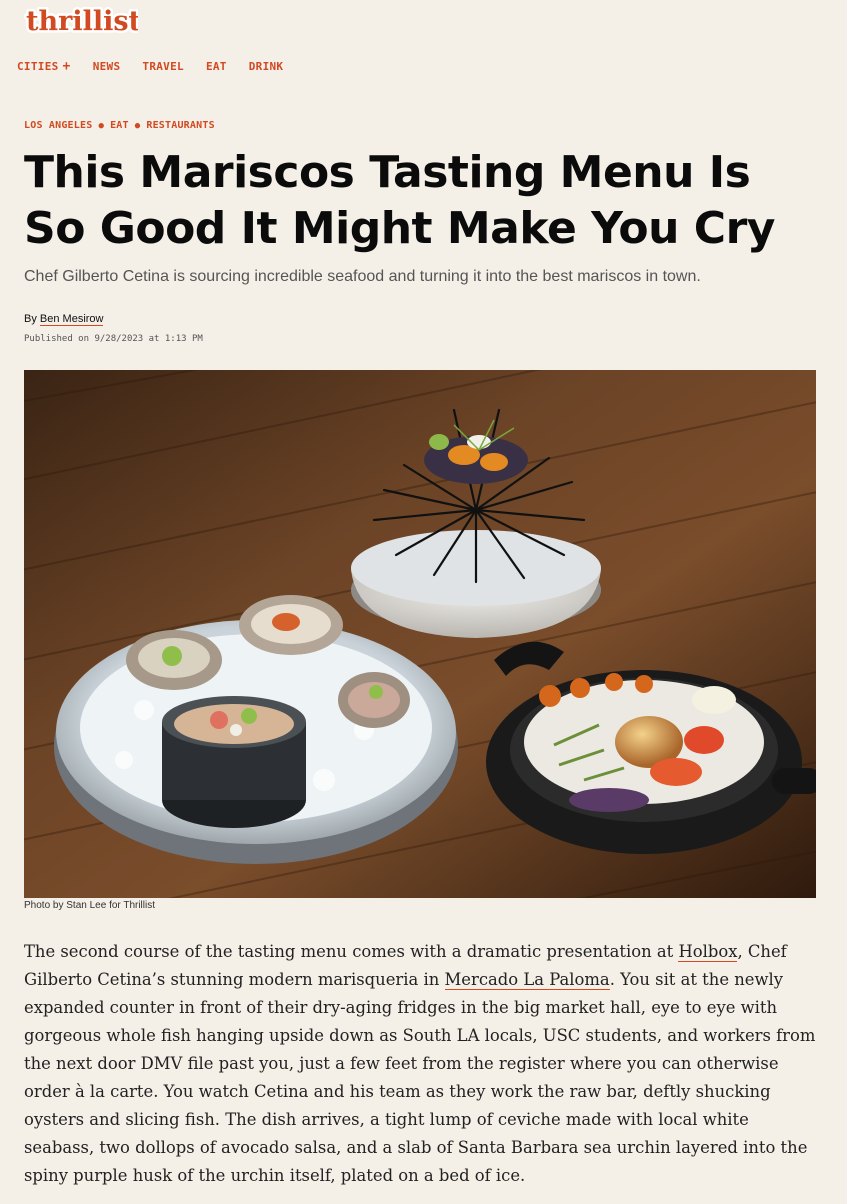 Image resolution: width=847 pixels, height=1204 pixels. What do you see at coordinates (66, 66) in the screenshot?
I see `plus-icon: +` at bounding box center [66, 66].